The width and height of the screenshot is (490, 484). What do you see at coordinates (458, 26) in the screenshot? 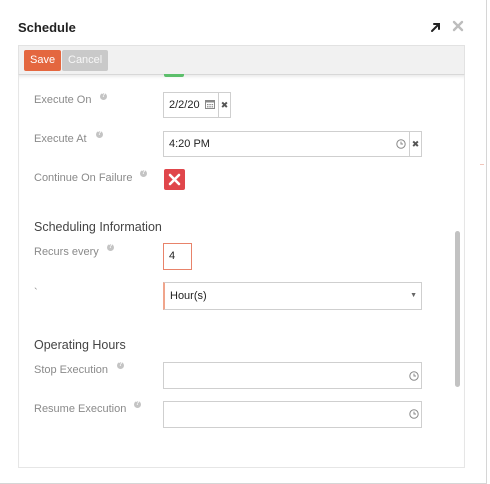
I see `close-icon` at bounding box center [458, 26].